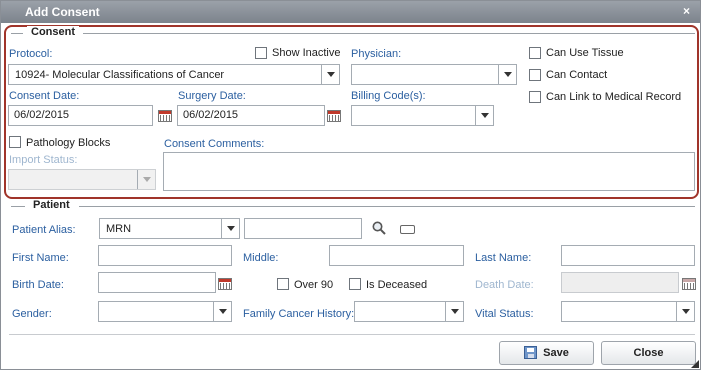  Describe the element at coordinates (409, 311) in the screenshot. I see `family-cancer-history-select` at that location.